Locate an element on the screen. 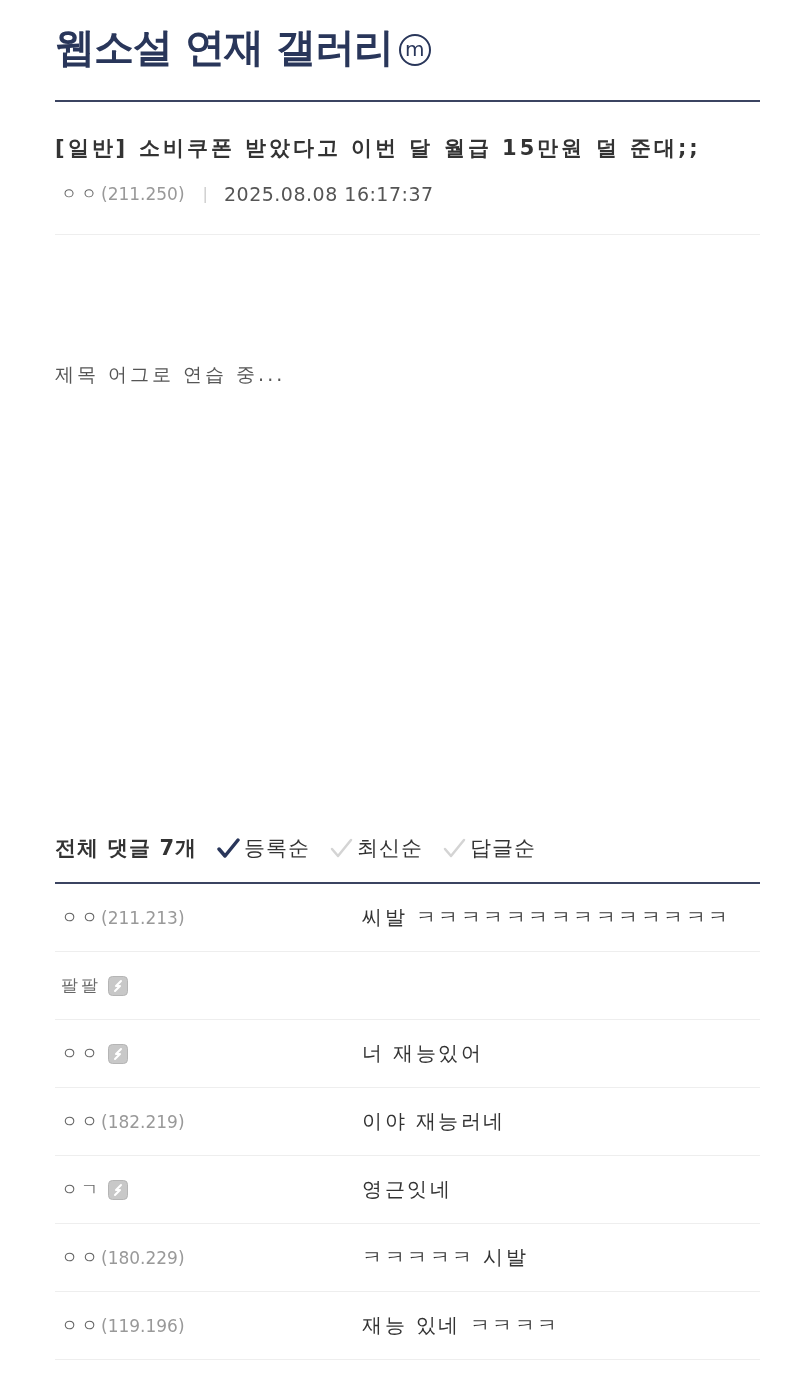  comment-text: 영근잇네 is located at coordinates (407, 1189).